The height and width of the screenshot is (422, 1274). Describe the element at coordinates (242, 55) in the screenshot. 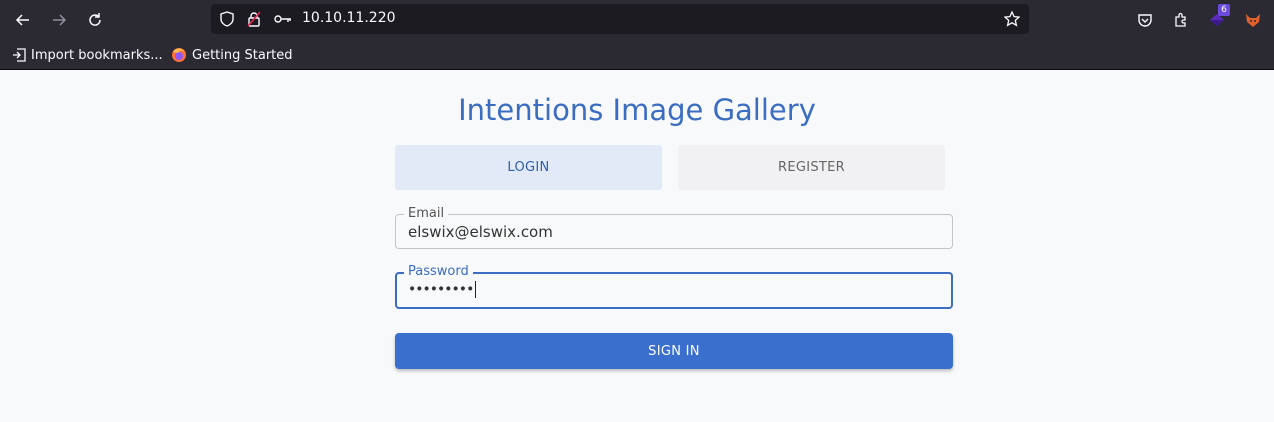

I see `bookmark-label: Getting Started` at that location.